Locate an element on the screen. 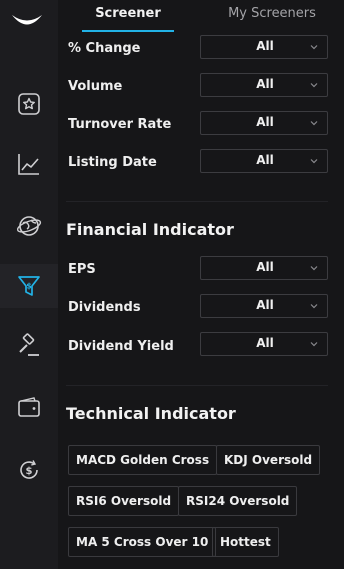 The height and width of the screenshot is (569, 344). dollar-refresh-icon: $ is located at coordinates (29, 469).